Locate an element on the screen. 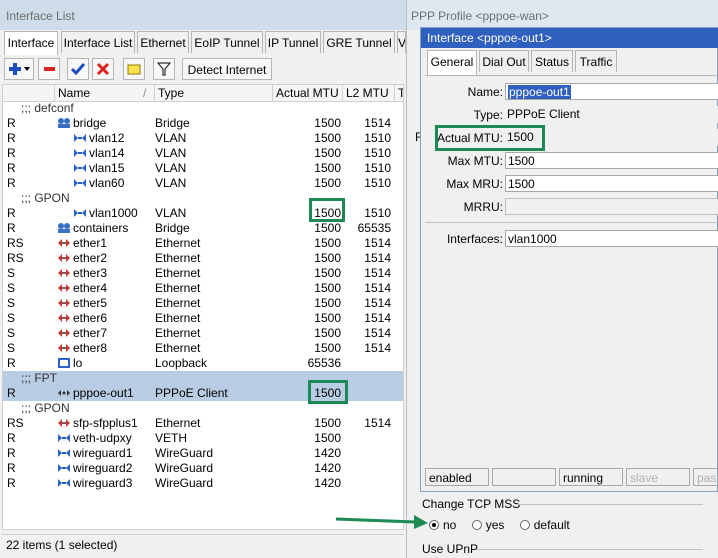  disable-button is located at coordinates (103, 69).